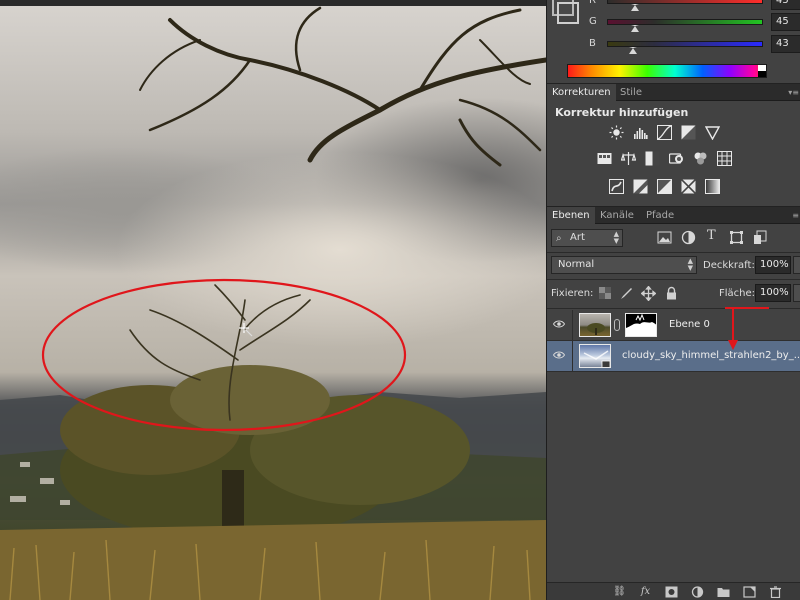 The width and height of the screenshot is (800, 600). Describe the element at coordinates (648, 293) in the screenshot. I see `lock-position-icon` at that location.